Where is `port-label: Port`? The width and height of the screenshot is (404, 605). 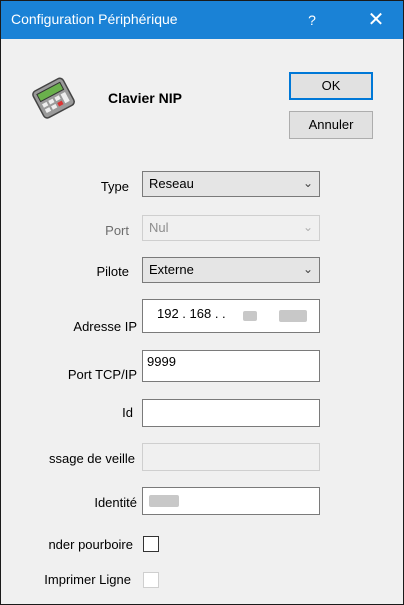
port-label: Port is located at coordinates (117, 230).